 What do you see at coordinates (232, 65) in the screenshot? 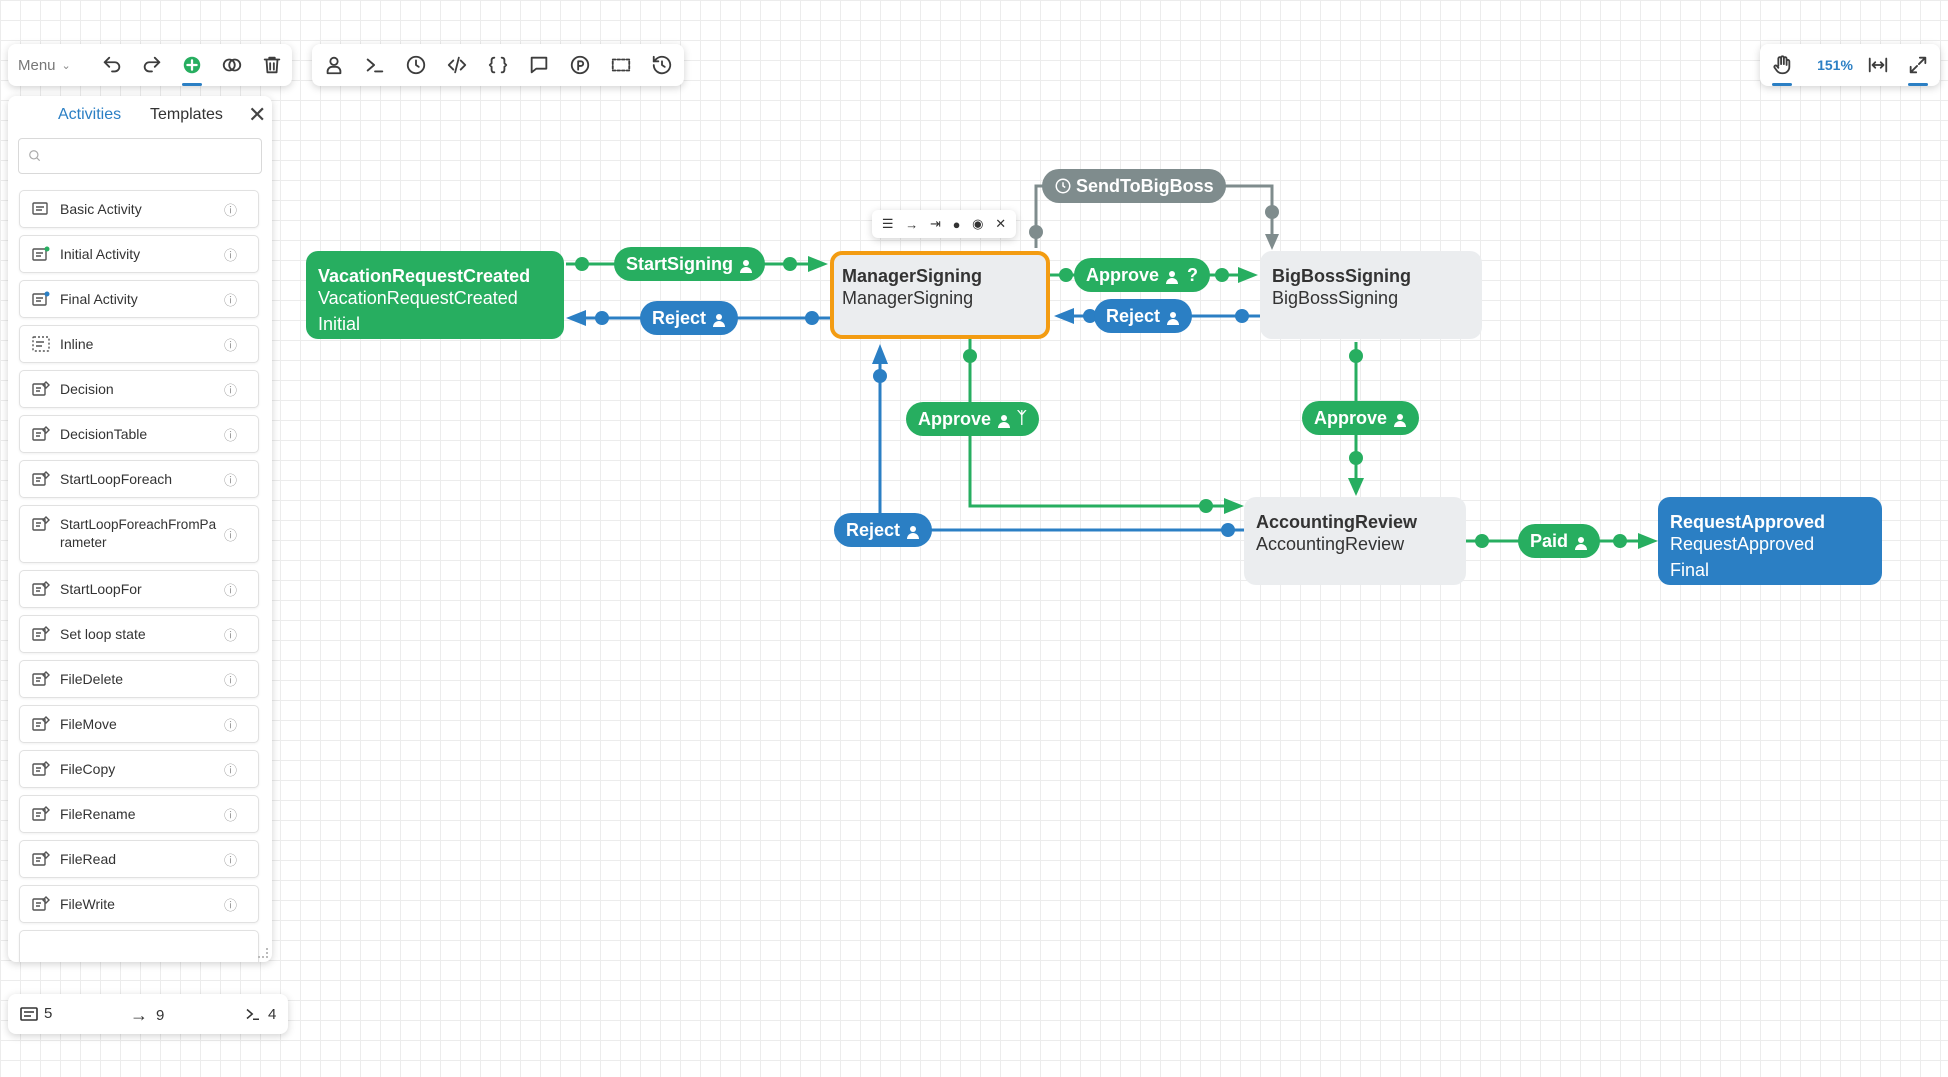
I see `toggle-button` at bounding box center [232, 65].